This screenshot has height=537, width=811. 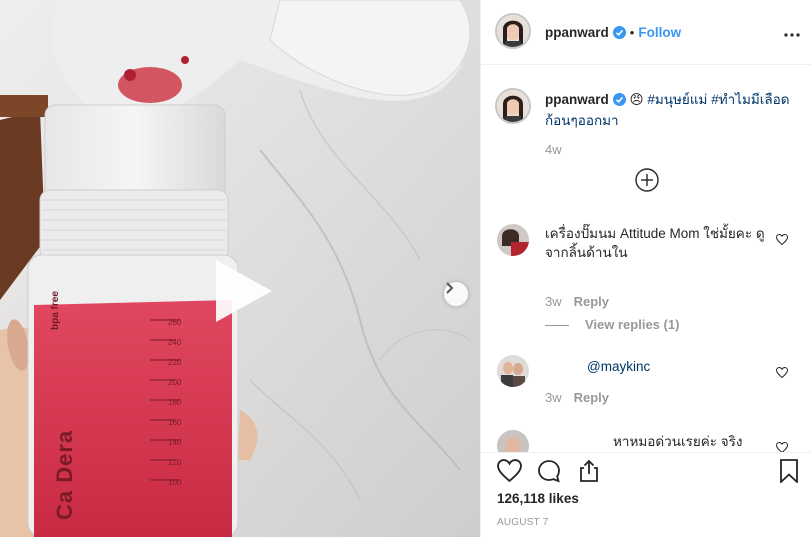 I want to click on comment-text: หาหมอด่วนเรยค่ะ จริง, so click(x=678, y=441).